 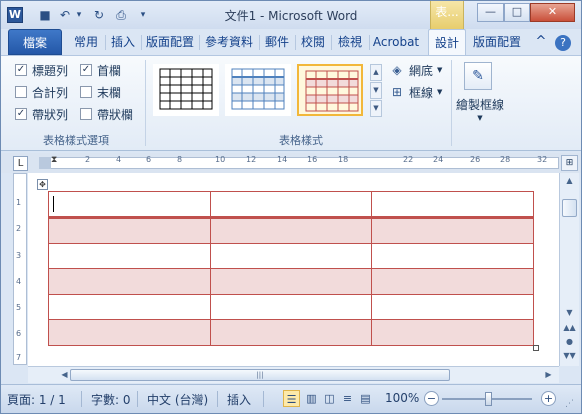 I want to click on header-row-checkbox: ✓ 標題列, so click(x=41, y=70).